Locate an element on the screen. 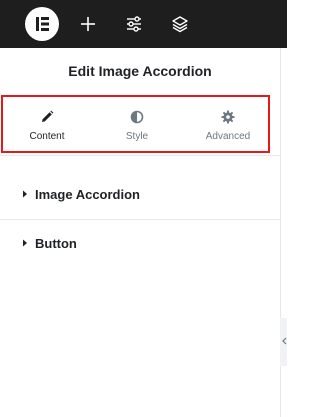 Image resolution: width=320 pixels, height=417 pixels. pencil-icon is located at coordinates (48, 116).